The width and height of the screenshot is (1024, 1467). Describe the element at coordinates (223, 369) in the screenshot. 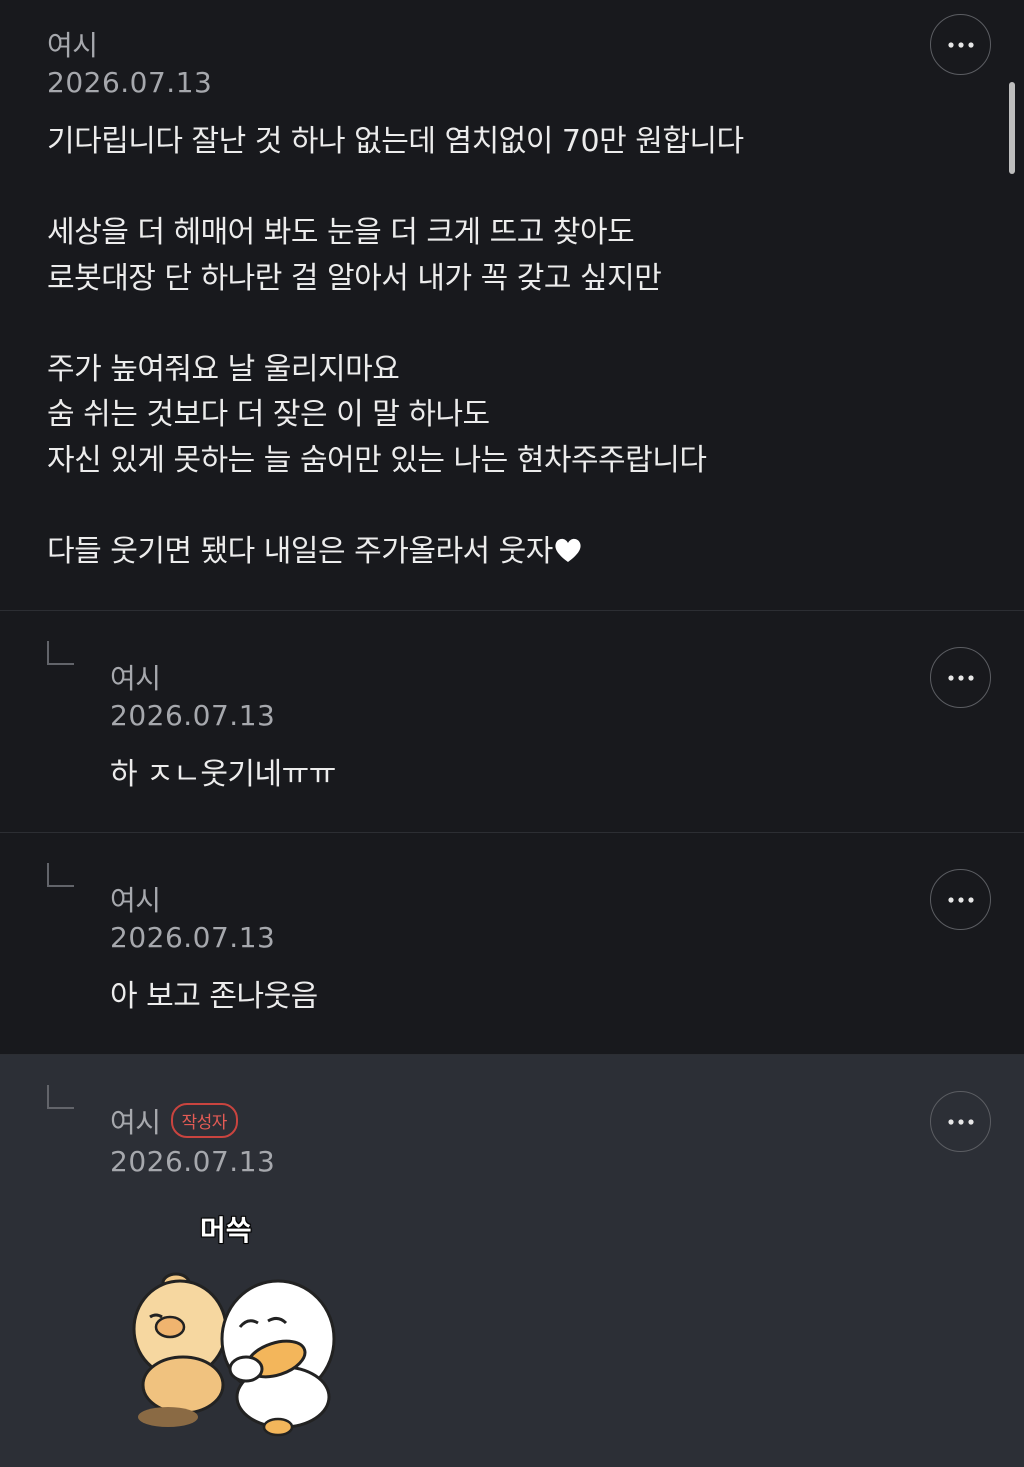

I see `post-line: 주가 높여줘요 날 울리지마요` at that location.